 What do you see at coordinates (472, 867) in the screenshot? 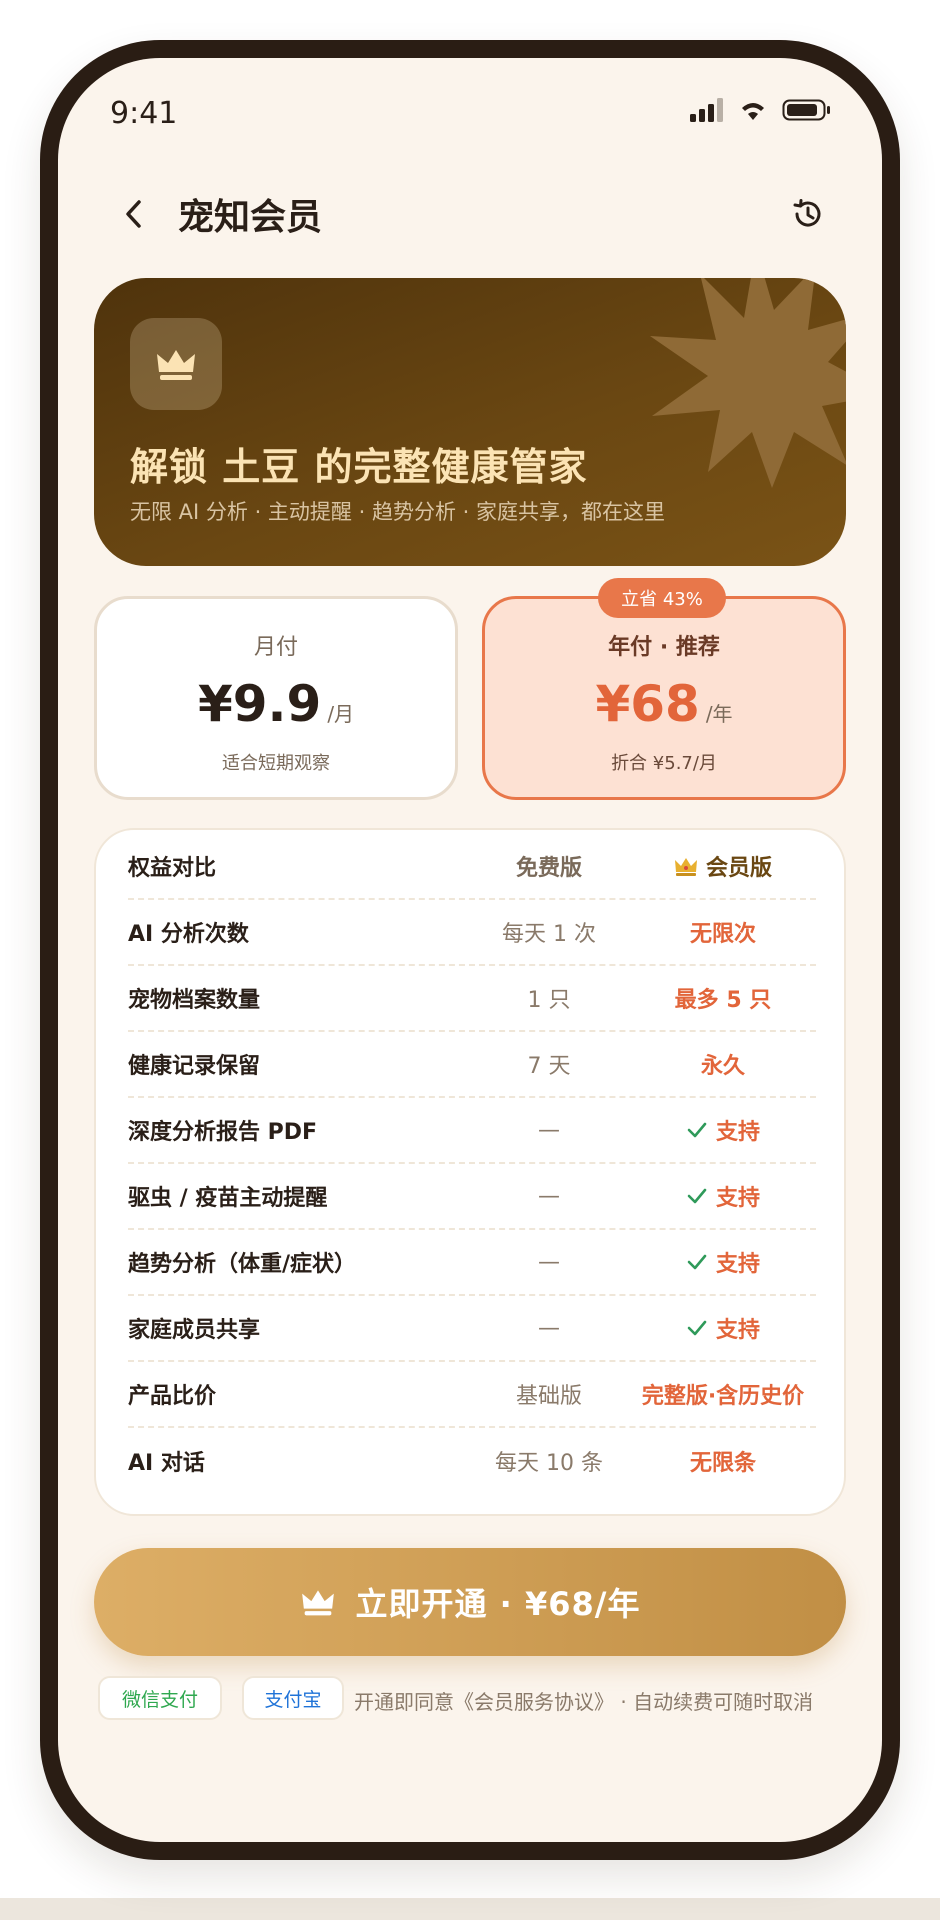
I see `table-header-row: 权益对比 免费版 会员版` at bounding box center [472, 867].